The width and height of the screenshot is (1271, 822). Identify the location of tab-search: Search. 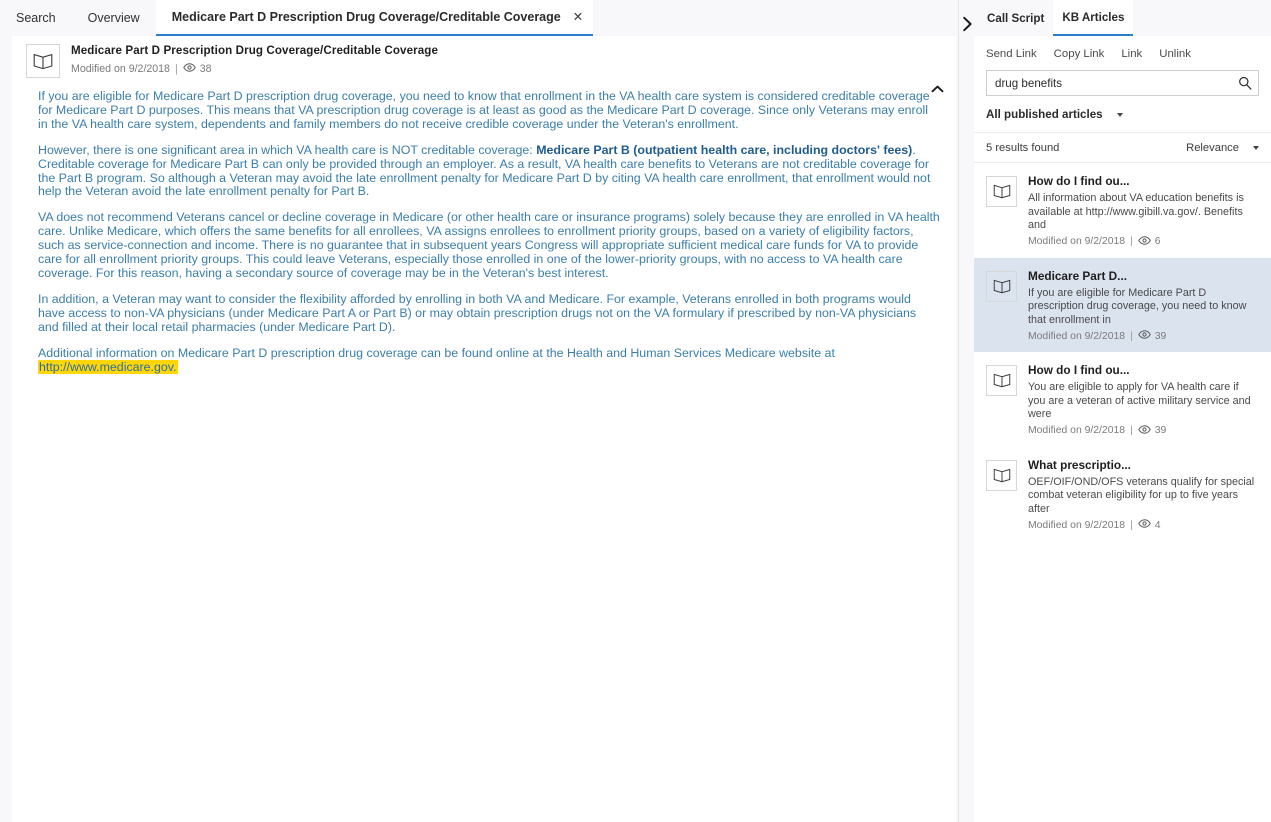
(36, 18).